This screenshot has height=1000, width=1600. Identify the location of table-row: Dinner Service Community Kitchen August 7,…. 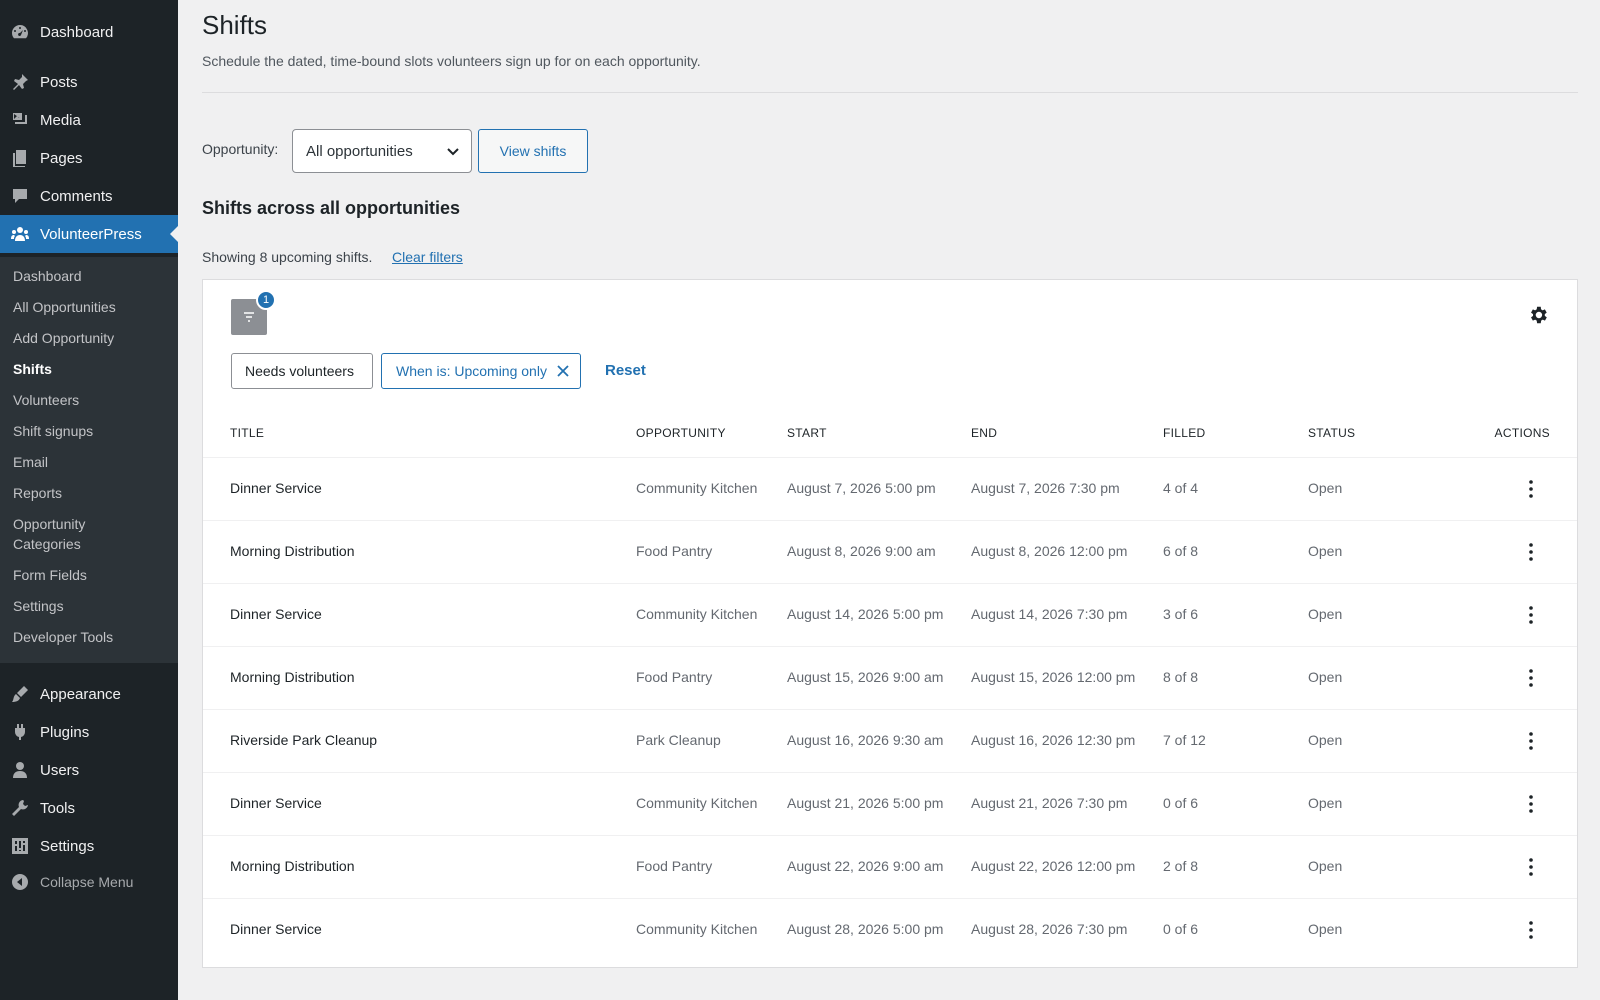
(890, 488).